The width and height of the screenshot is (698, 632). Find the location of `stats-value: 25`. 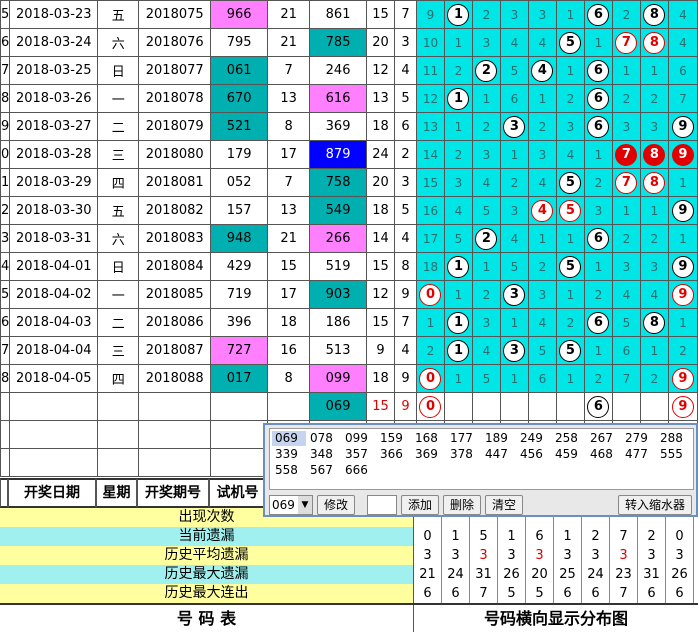

stats-value: 25 is located at coordinates (568, 574).